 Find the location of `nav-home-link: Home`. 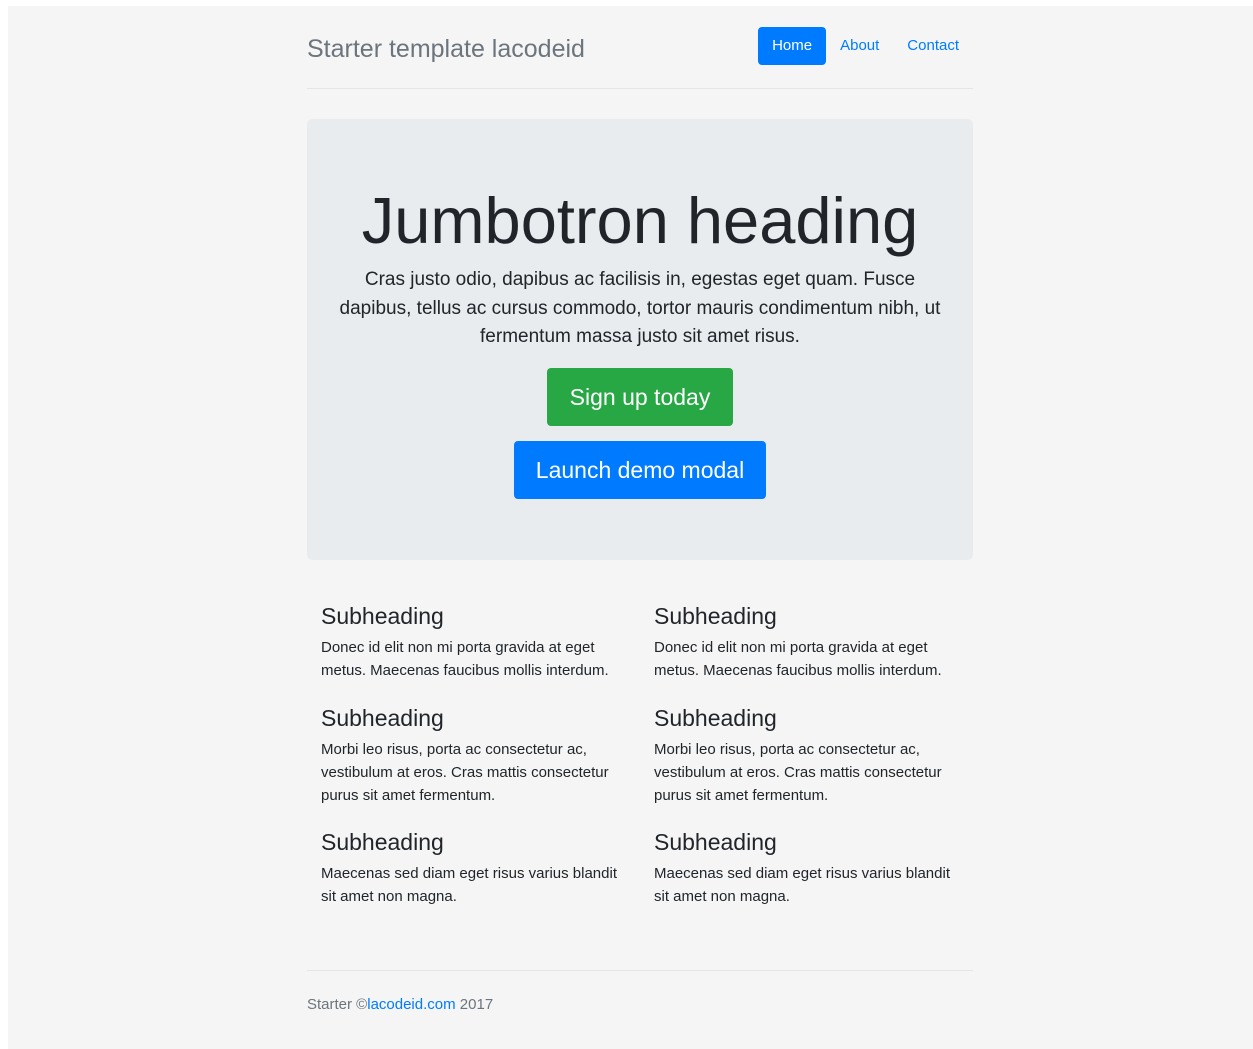

nav-home-link: Home is located at coordinates (792, 46).